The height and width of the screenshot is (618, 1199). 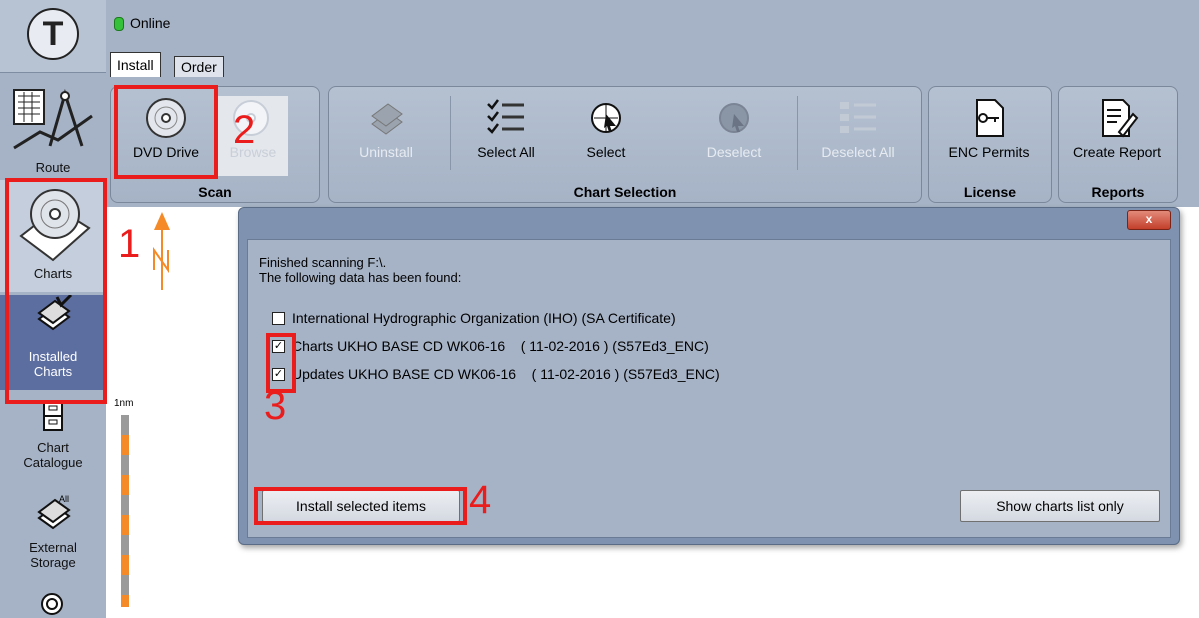 What do you see at coordinates (1117, 152) in the screenshot?
I see `create-report-label: Create Report` at bounding box center [1117, 152].